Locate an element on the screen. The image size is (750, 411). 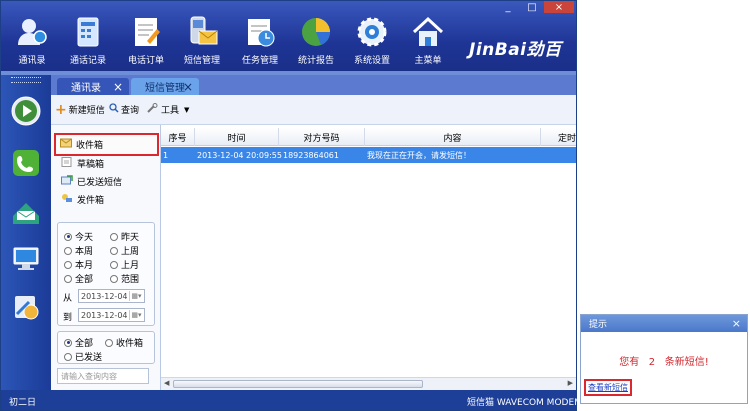
new-sms-button: + 新建短信 is located at coordinates (80, 109).